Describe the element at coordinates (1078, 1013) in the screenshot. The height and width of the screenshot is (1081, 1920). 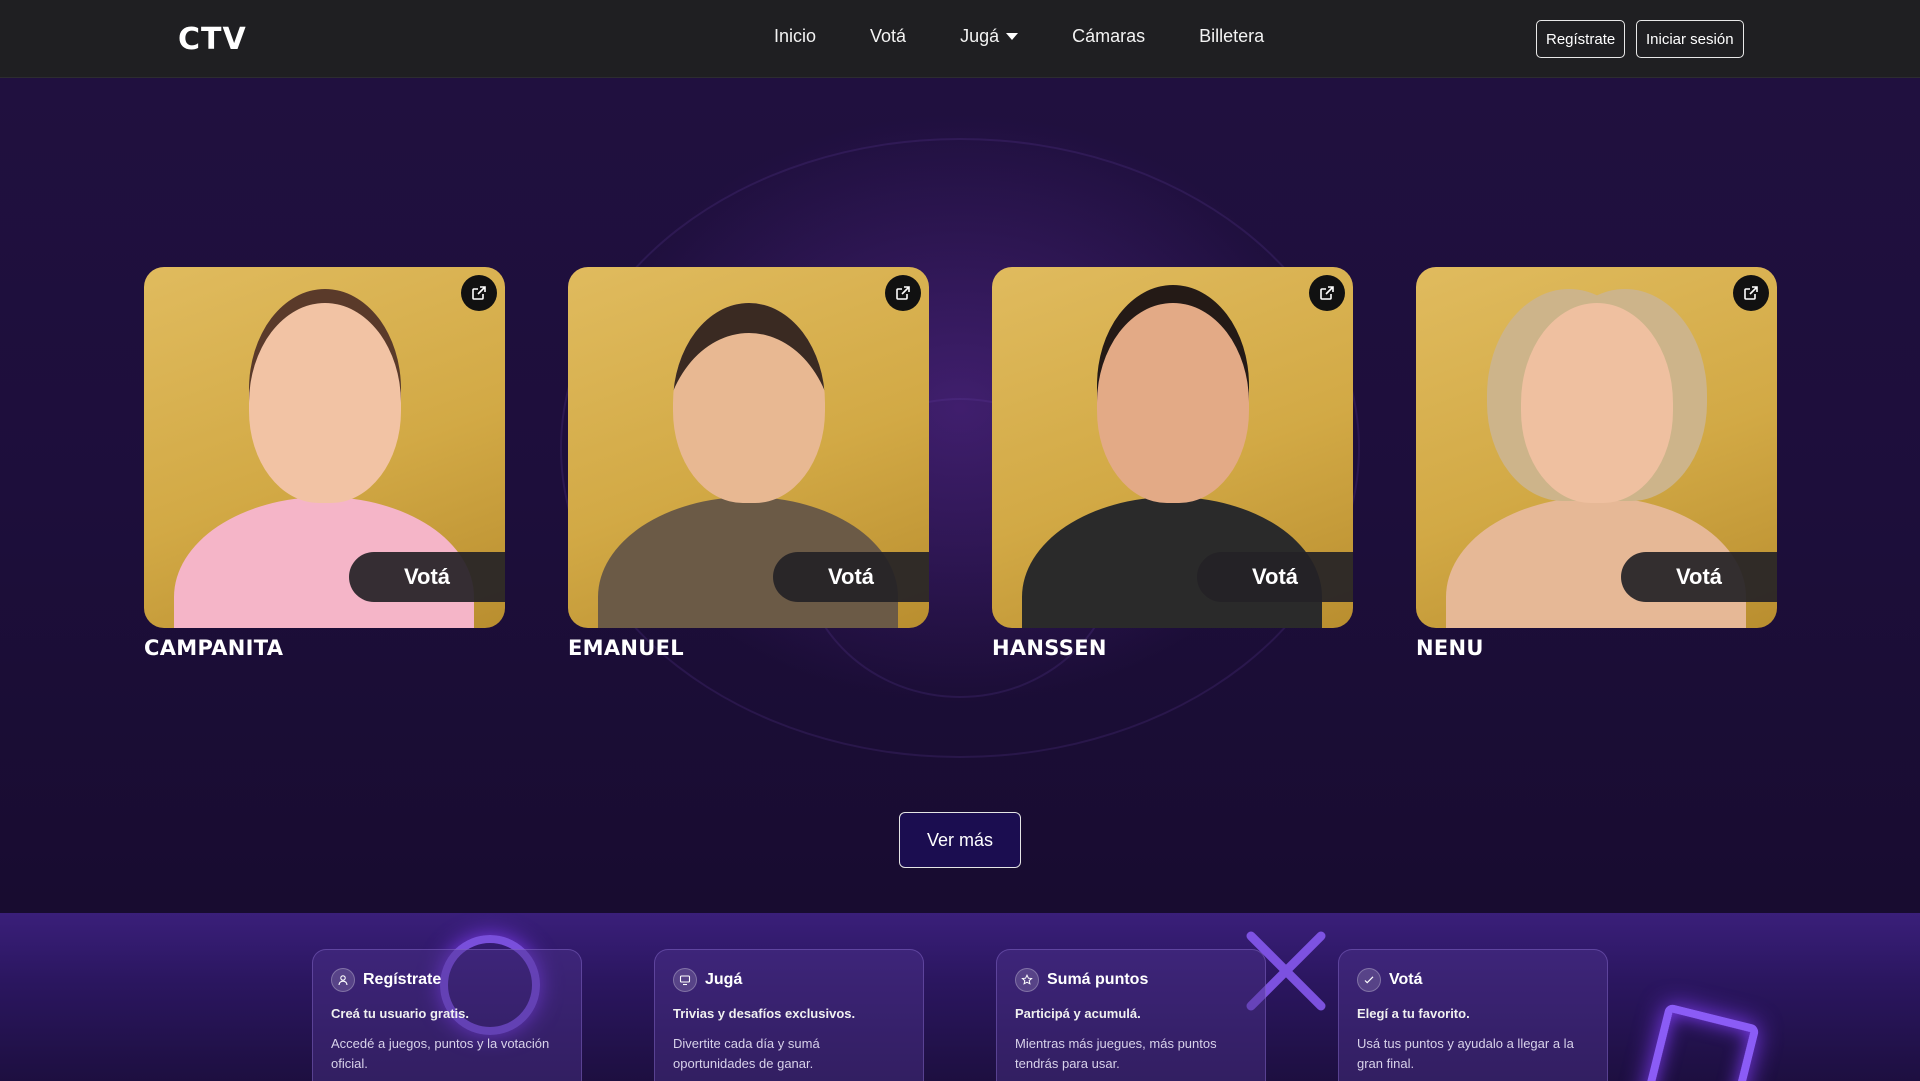
I see `feature-subtitle: Participá y acumulá.` at that location.